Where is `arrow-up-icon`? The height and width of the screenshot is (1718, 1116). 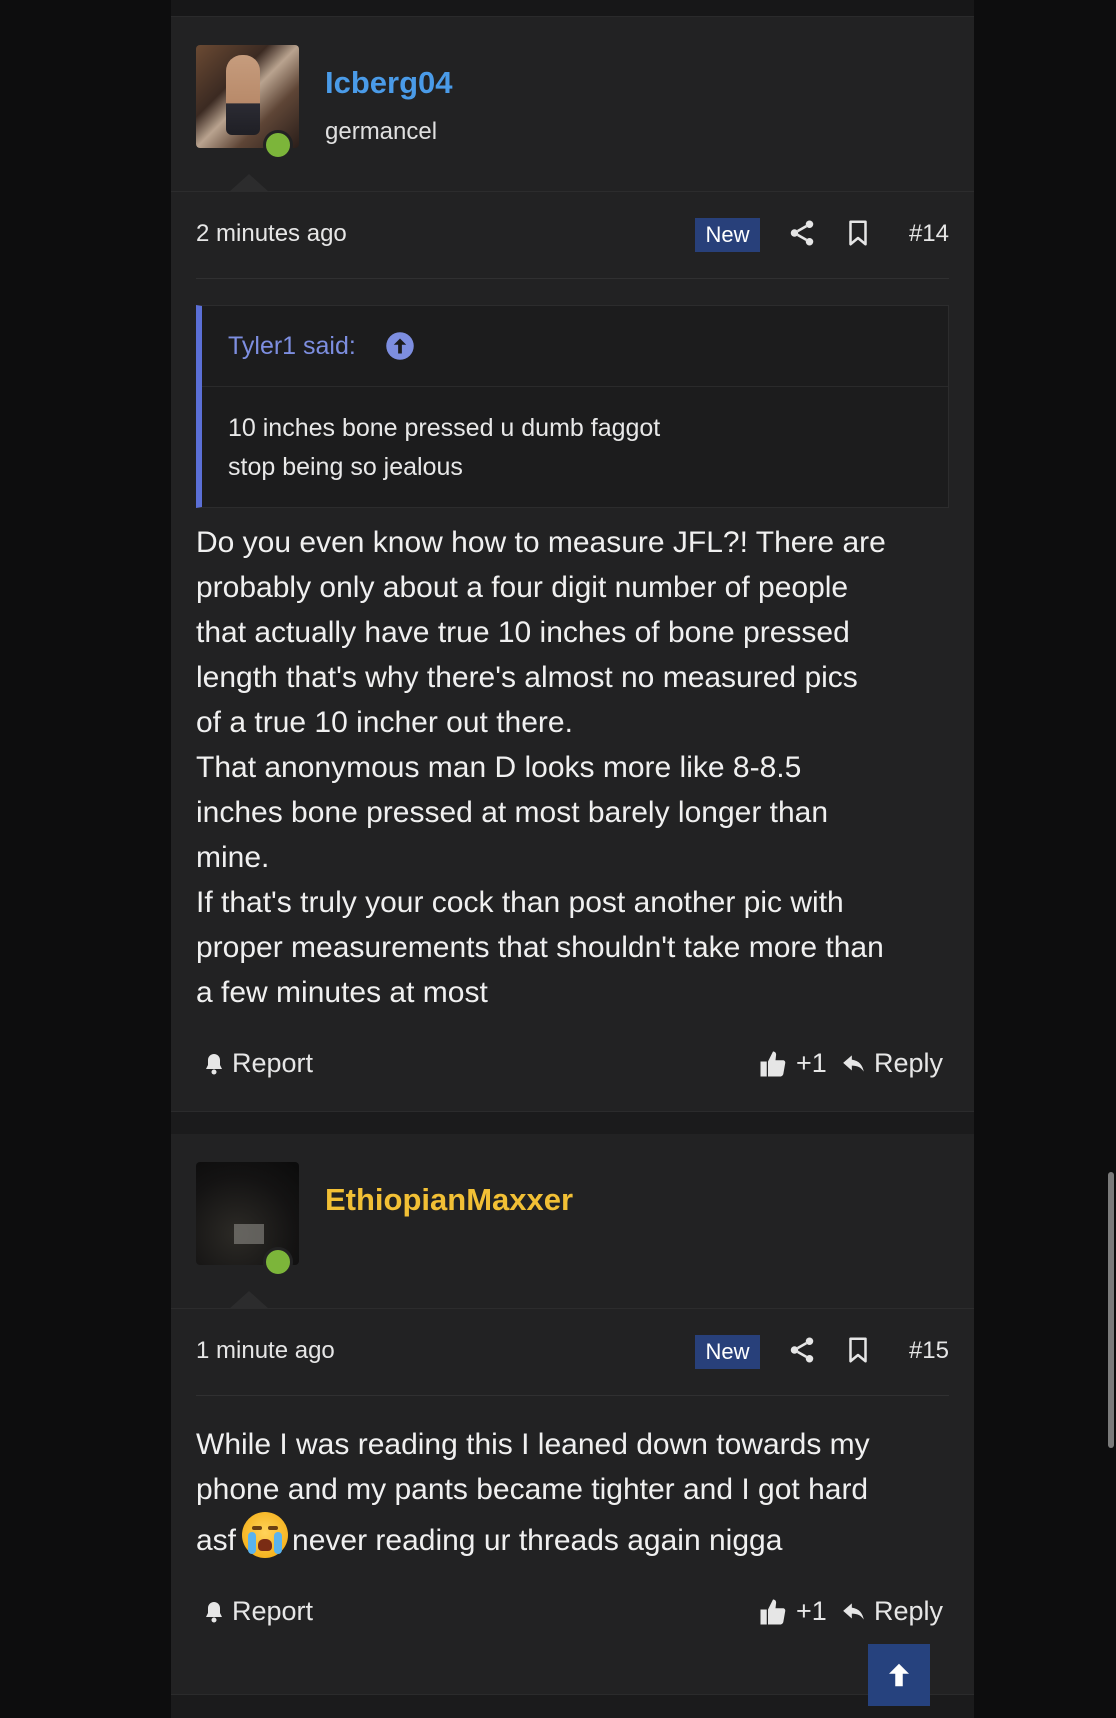 arrow-up-icon is located at coordinates (899, 1675).